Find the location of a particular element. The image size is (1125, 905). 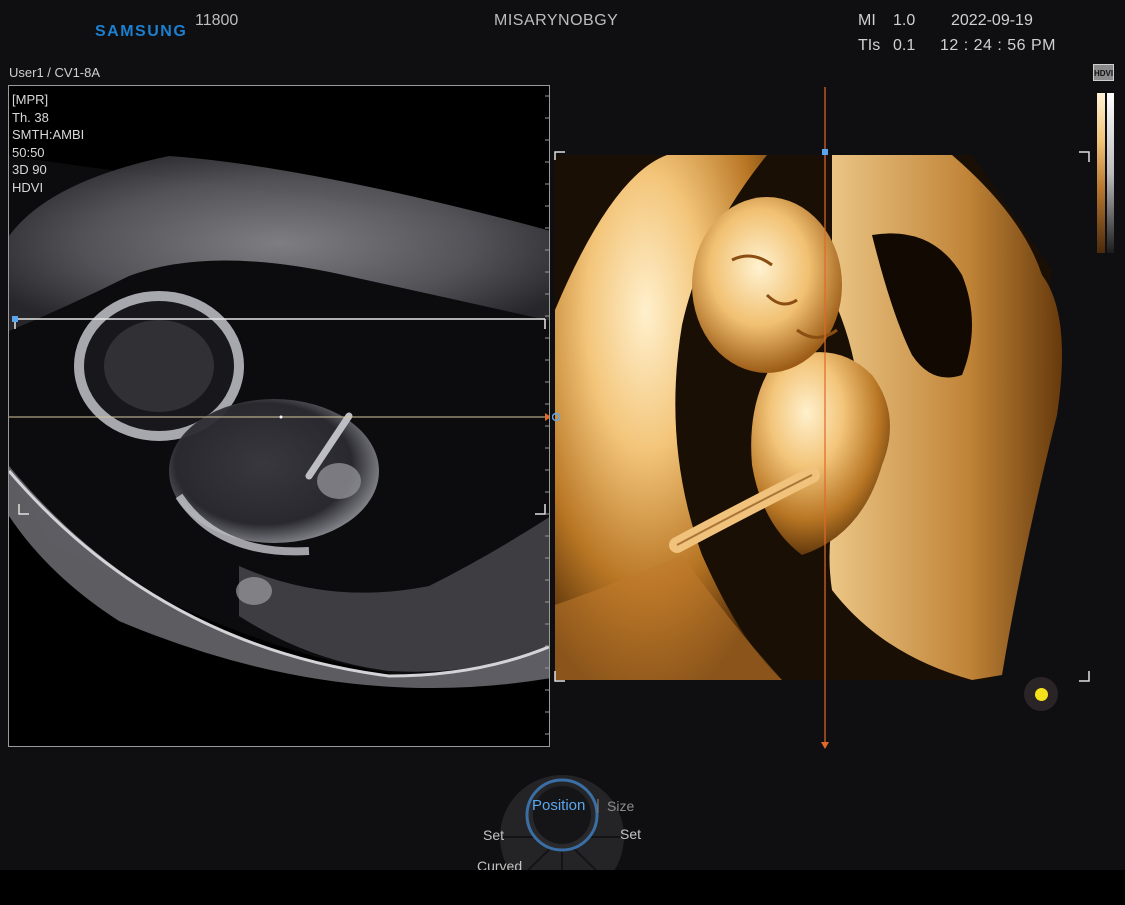

hdvi-badge: HDVI is located at coordinates (1103, 72).